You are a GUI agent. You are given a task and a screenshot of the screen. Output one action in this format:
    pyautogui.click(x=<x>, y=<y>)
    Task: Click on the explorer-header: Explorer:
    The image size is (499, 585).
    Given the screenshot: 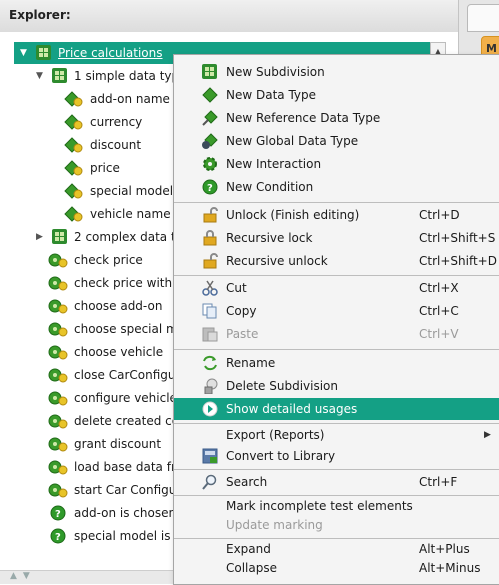 What is the action you would take?
    pyautogui.click(x=229, y=16)
    